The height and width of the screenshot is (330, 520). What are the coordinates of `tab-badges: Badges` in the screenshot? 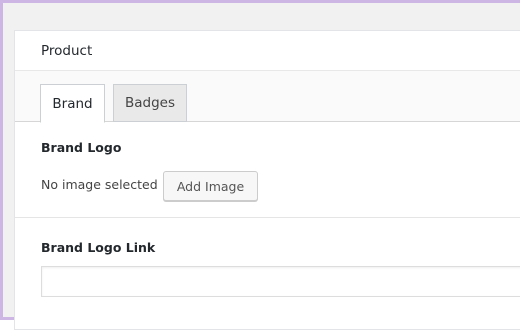 It's located at (150, 103).